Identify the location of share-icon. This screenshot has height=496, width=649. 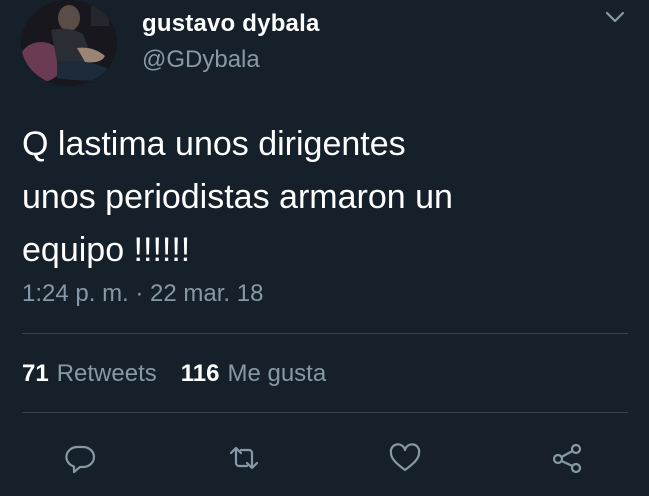
(567, 458).